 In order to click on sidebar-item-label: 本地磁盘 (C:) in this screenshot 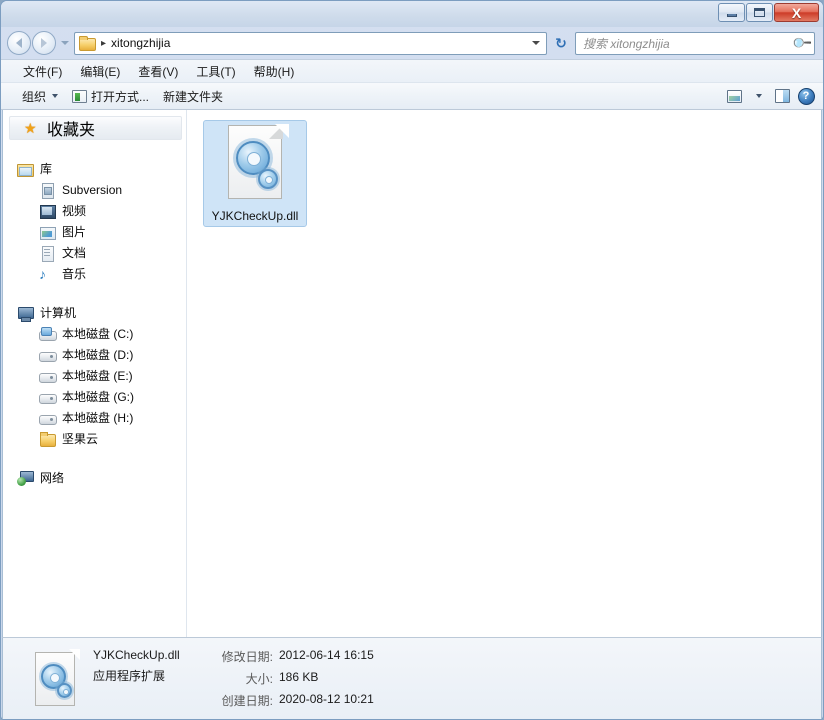, I will do `click(98, 334)`.